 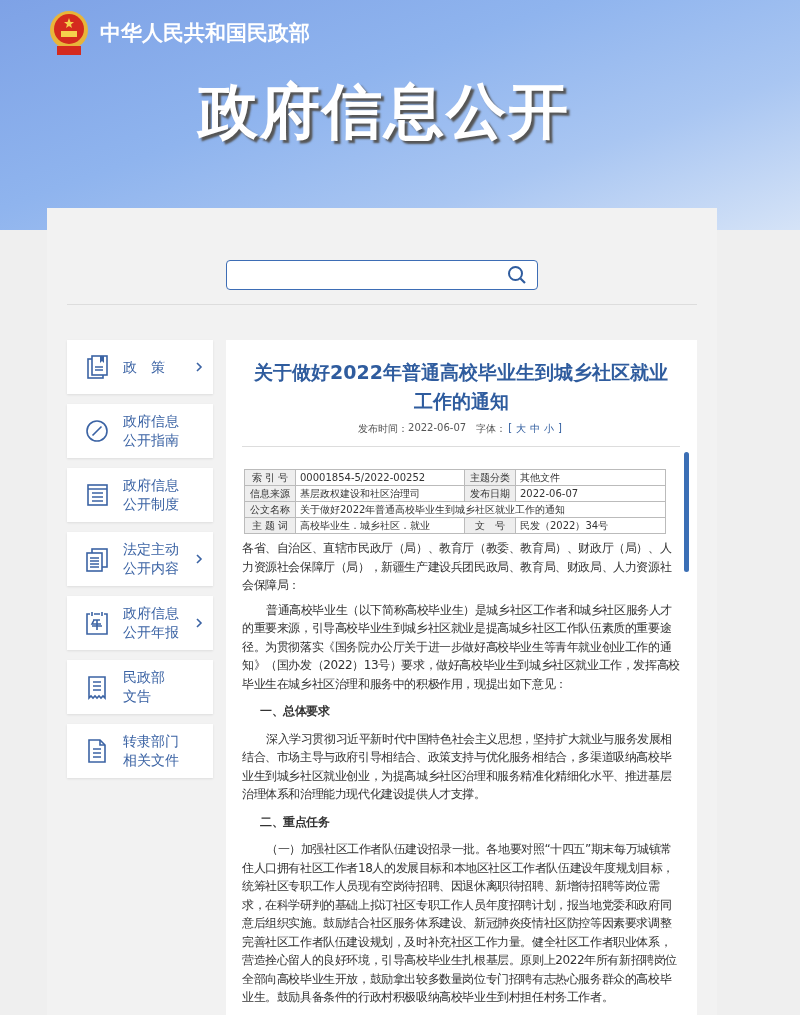 I want to click on book-icon, so click(x=97, y=367).